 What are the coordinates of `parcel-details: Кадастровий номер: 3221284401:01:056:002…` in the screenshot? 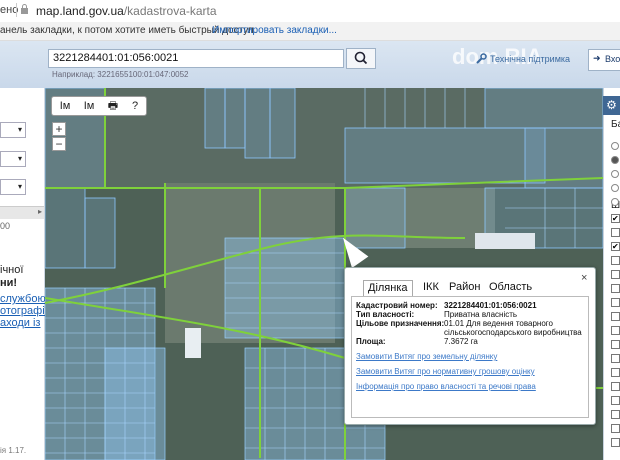 It's located at (470, 357).